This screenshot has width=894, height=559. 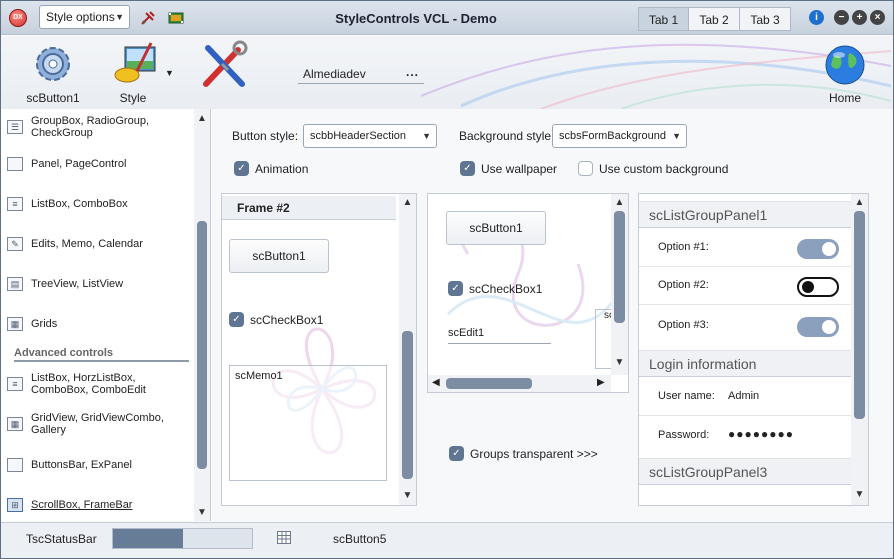 What do you see at coordinates (761, 434) in the screenshot?
I see `password-value: ●●●●●●●●` at bounding box center [761, 434].